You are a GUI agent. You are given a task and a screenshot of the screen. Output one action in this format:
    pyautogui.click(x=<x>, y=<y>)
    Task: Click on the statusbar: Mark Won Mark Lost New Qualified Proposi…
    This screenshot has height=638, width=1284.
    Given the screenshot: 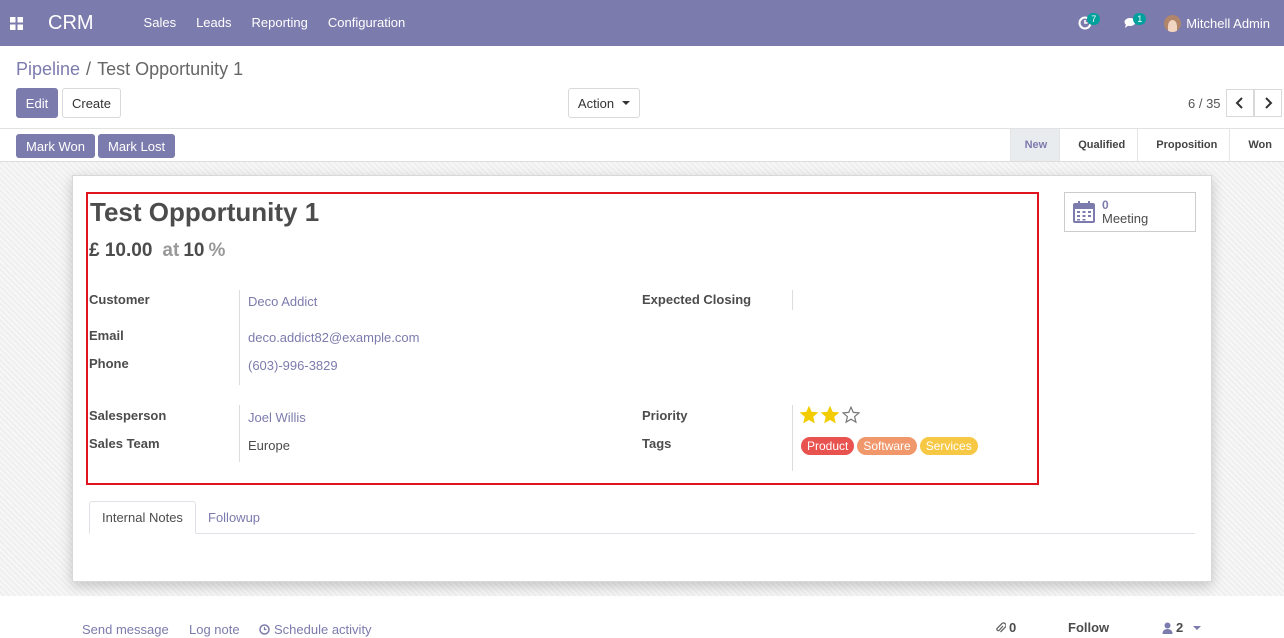 What is the action you would take?
    pyautogui.click(x=642, y=145)
    